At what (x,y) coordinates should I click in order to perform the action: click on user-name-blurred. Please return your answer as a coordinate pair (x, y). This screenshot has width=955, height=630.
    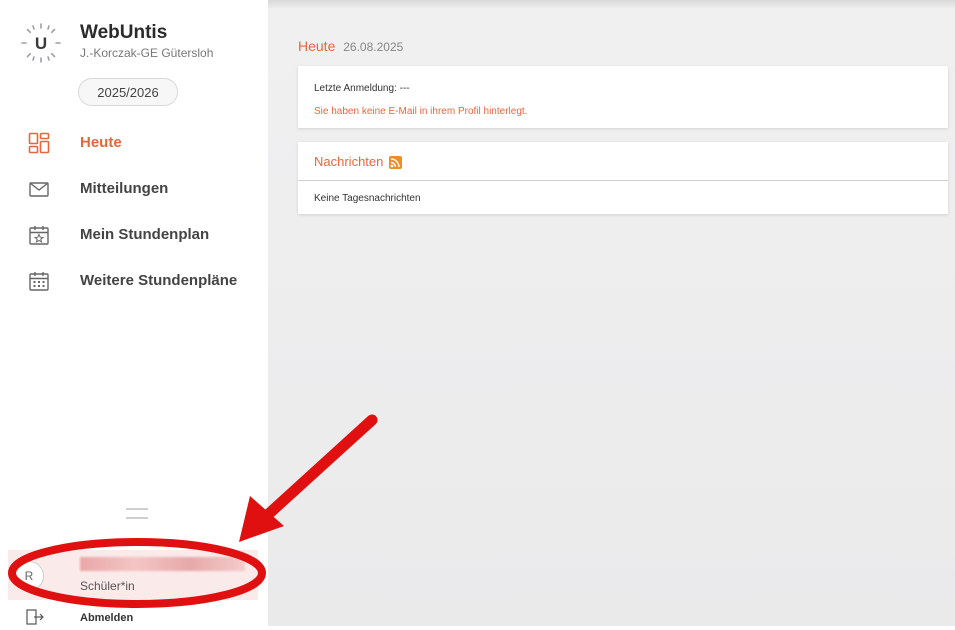
    Looking at the image, I should click on (162, 564).